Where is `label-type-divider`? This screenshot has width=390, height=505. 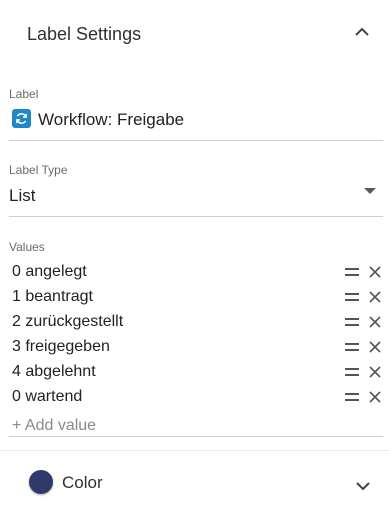 label-type-divider is located at coordinates (196, 216).